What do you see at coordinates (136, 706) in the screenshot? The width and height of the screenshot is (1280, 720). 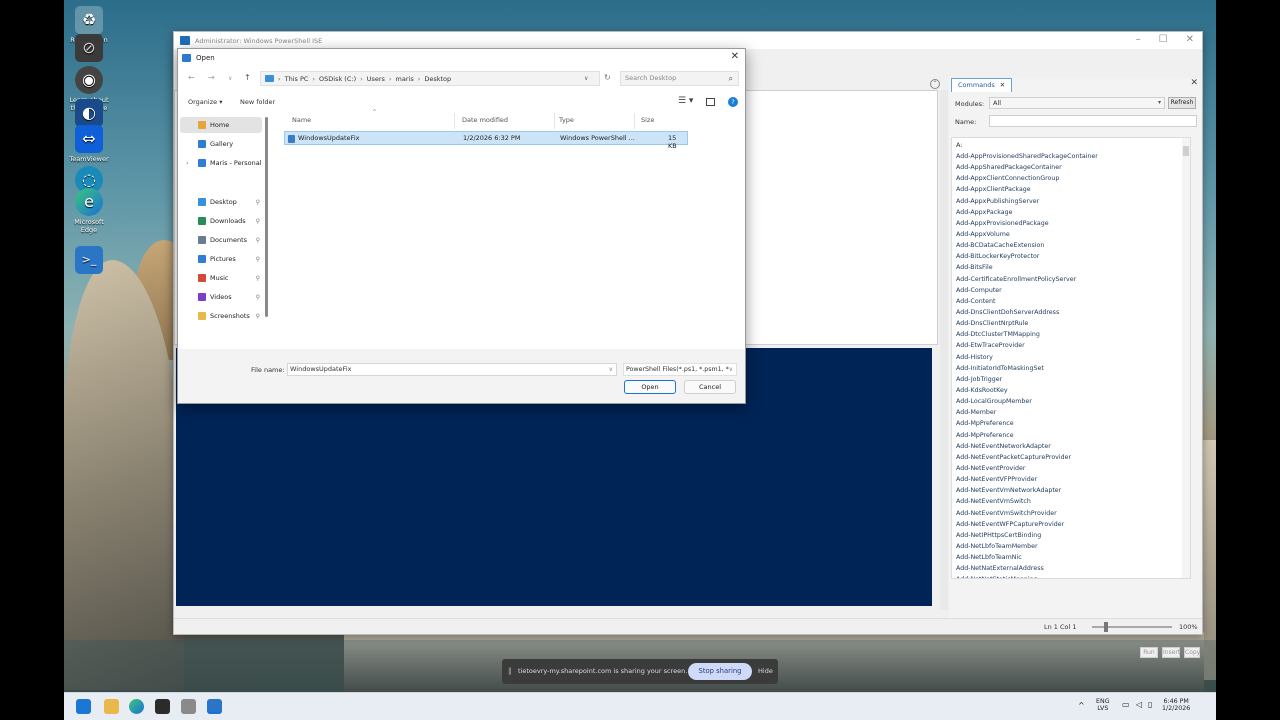 I see `edge-icon` at bounding box center [136, 706].